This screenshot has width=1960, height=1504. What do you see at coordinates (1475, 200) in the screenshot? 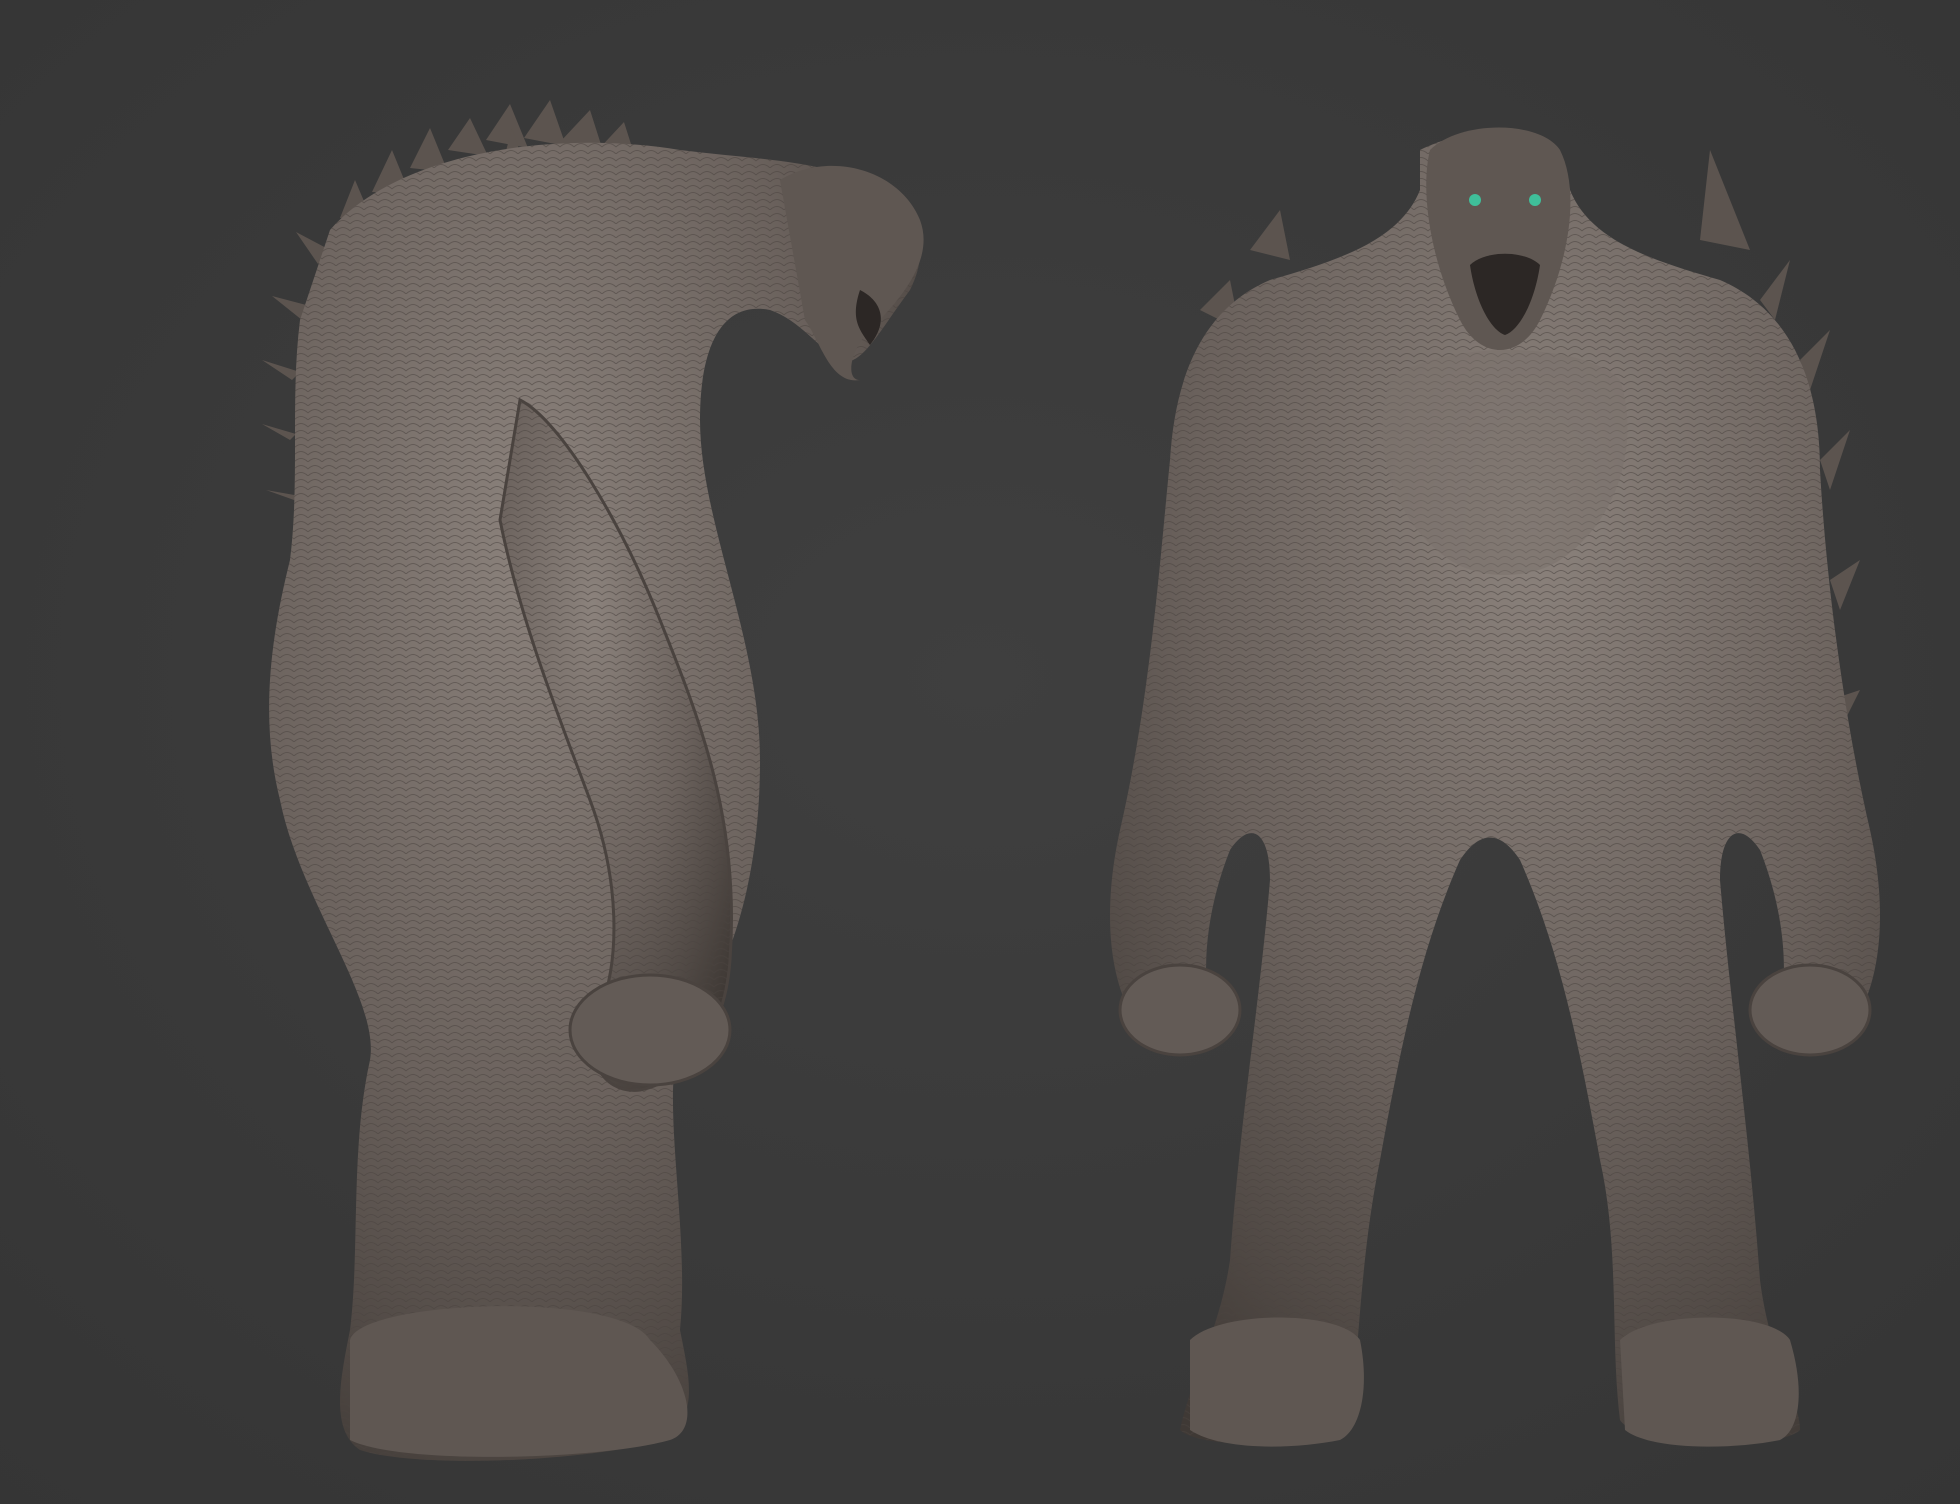
I see `left-eye` at bounding box center [1475, 200].